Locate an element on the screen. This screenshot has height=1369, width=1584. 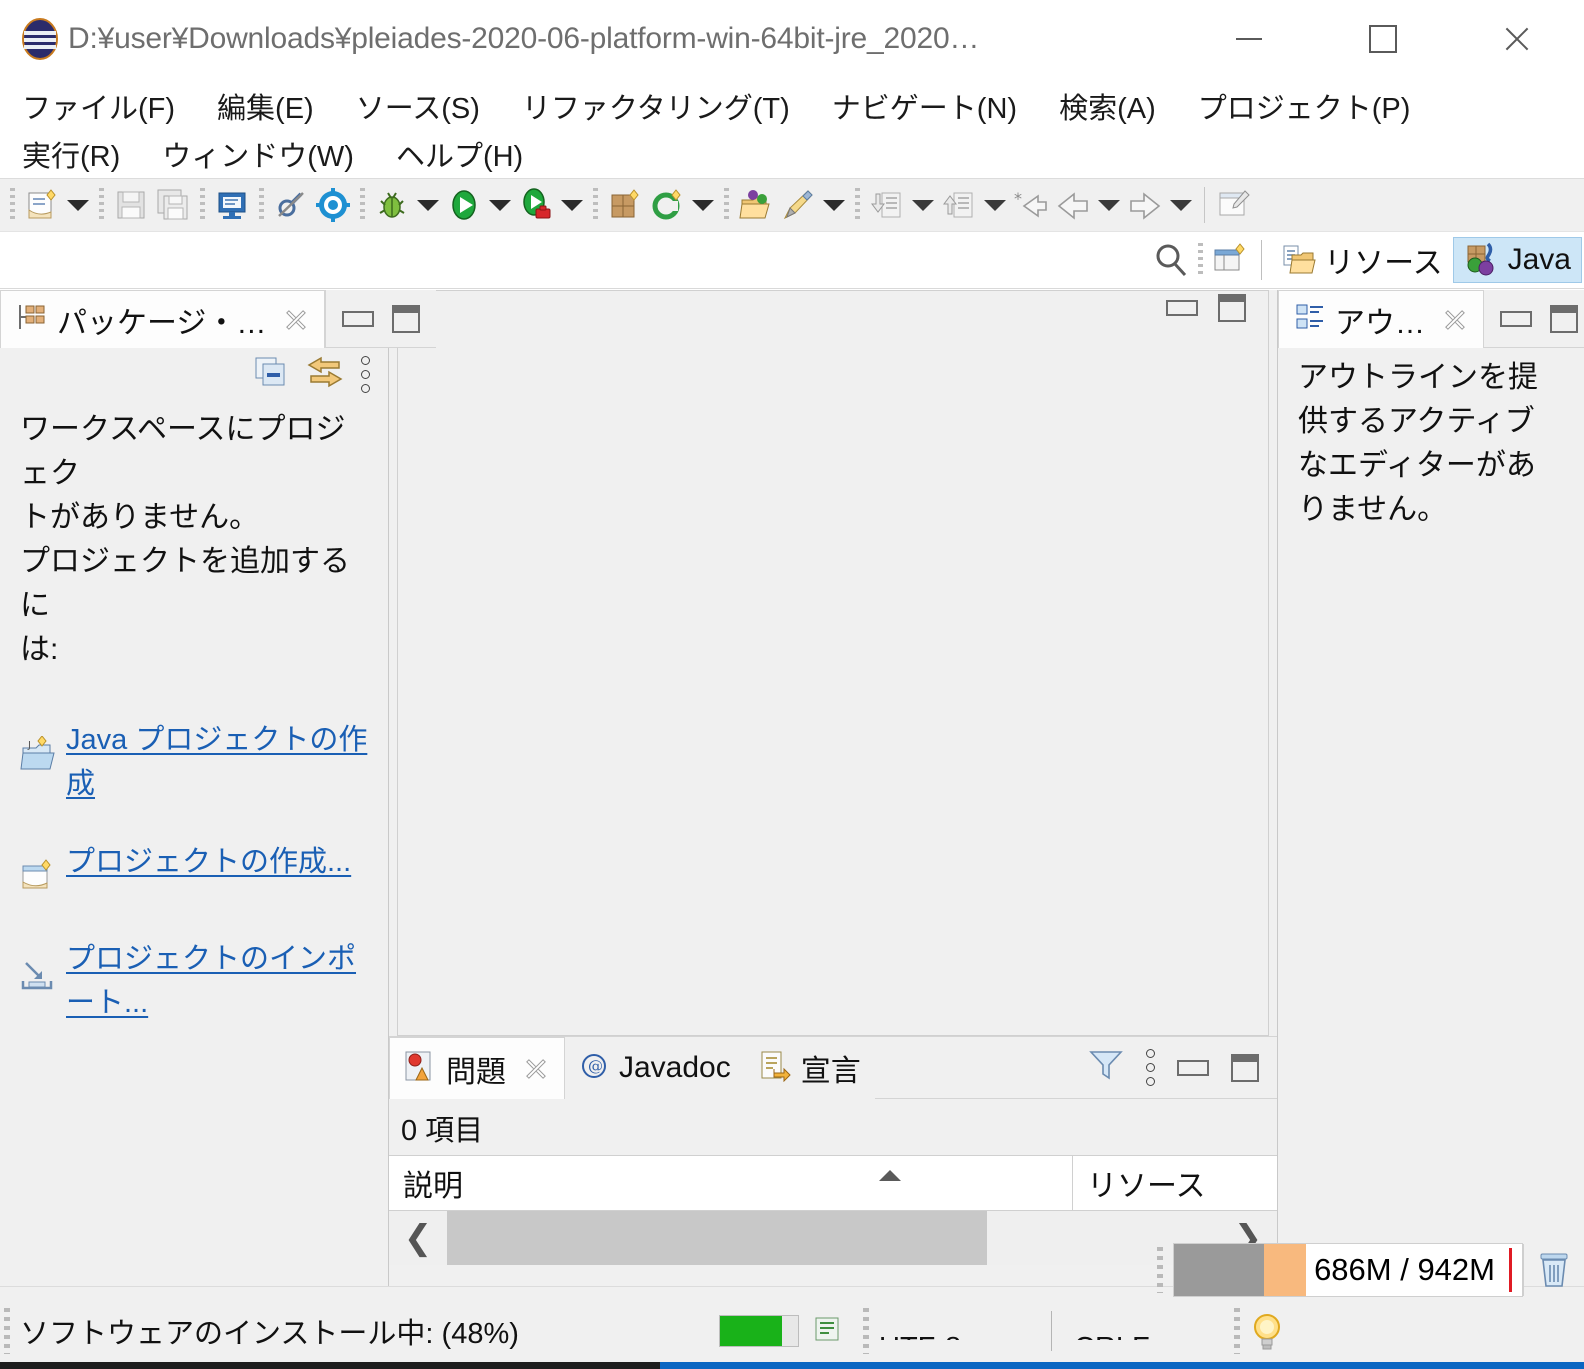
new-wizard-icon is located at coordinates (42, 205).